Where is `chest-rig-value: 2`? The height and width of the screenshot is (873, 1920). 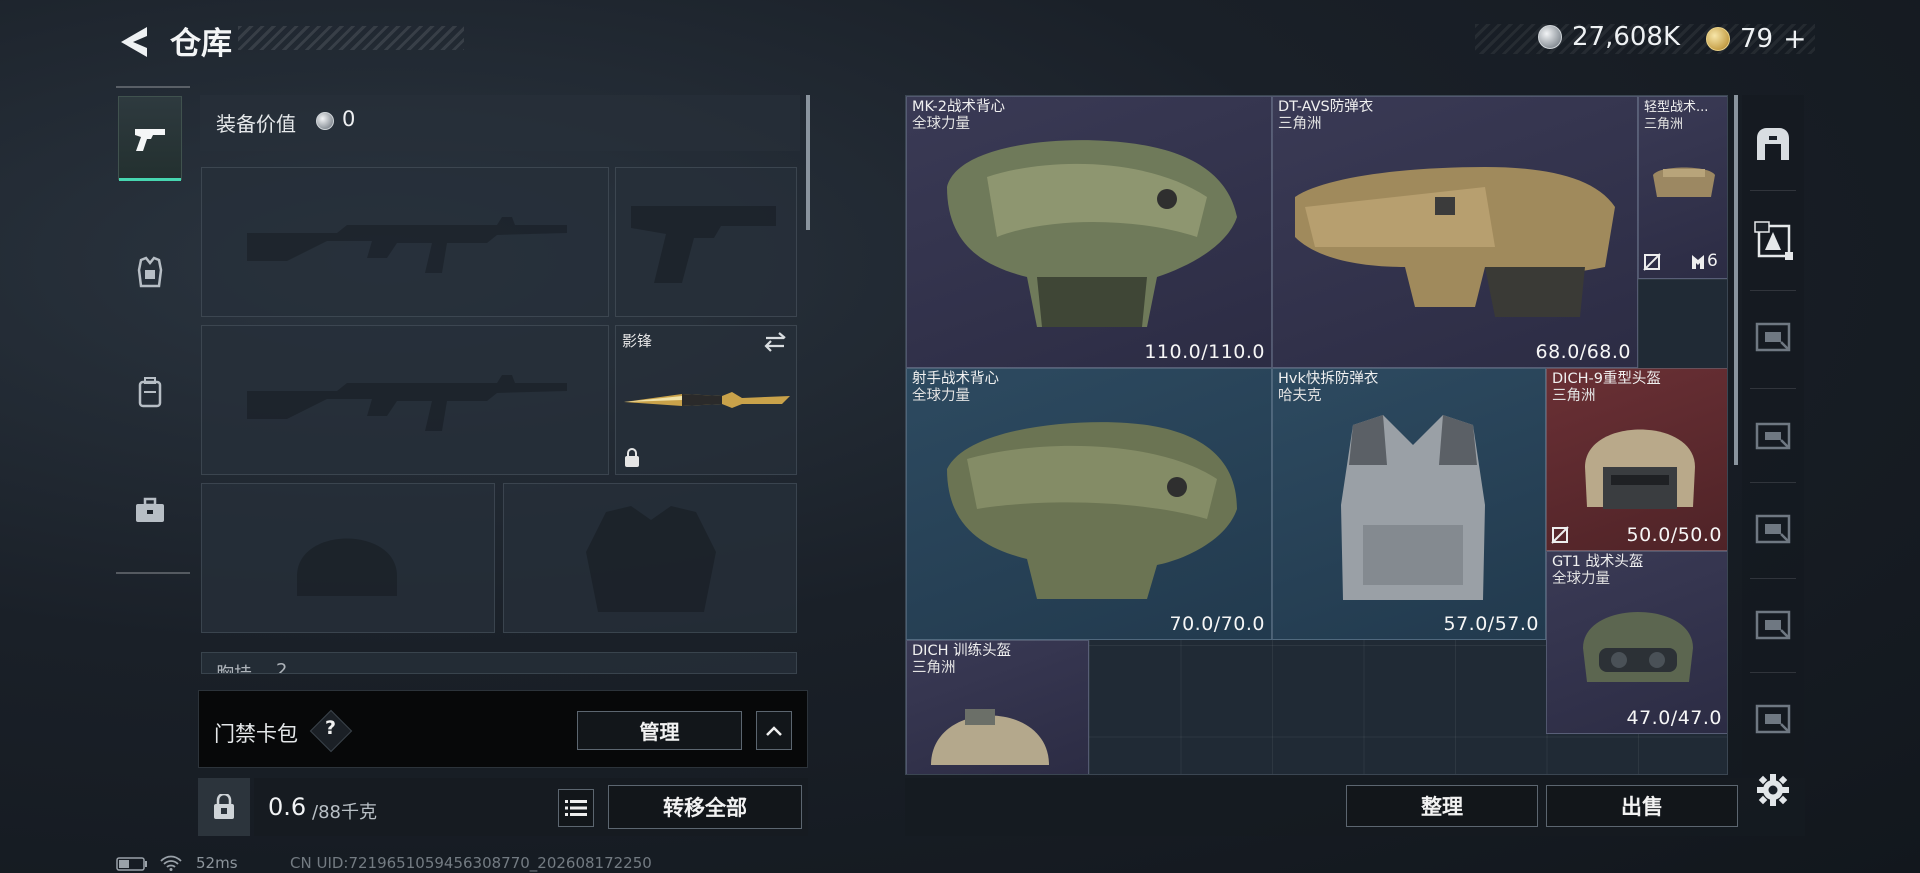 chest-rig-value: 2 is located at coordinates (282, 667).